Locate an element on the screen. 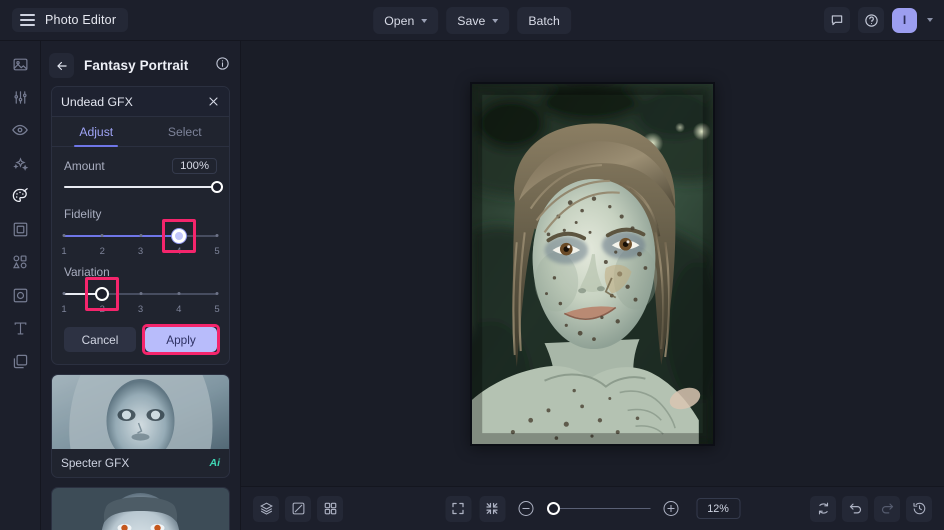  top-right-controls: I is located at coordinates (878, 20).